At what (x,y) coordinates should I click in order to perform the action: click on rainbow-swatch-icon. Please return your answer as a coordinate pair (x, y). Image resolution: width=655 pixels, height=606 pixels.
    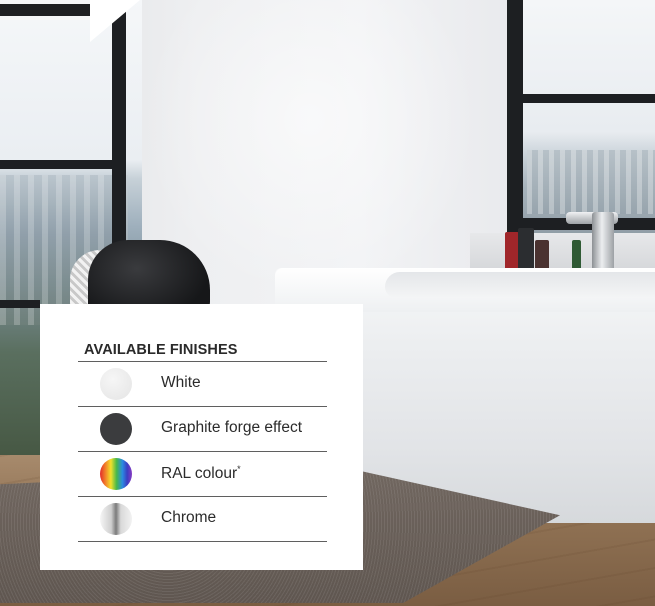
    Looking at the image, I should click on (116, 474).